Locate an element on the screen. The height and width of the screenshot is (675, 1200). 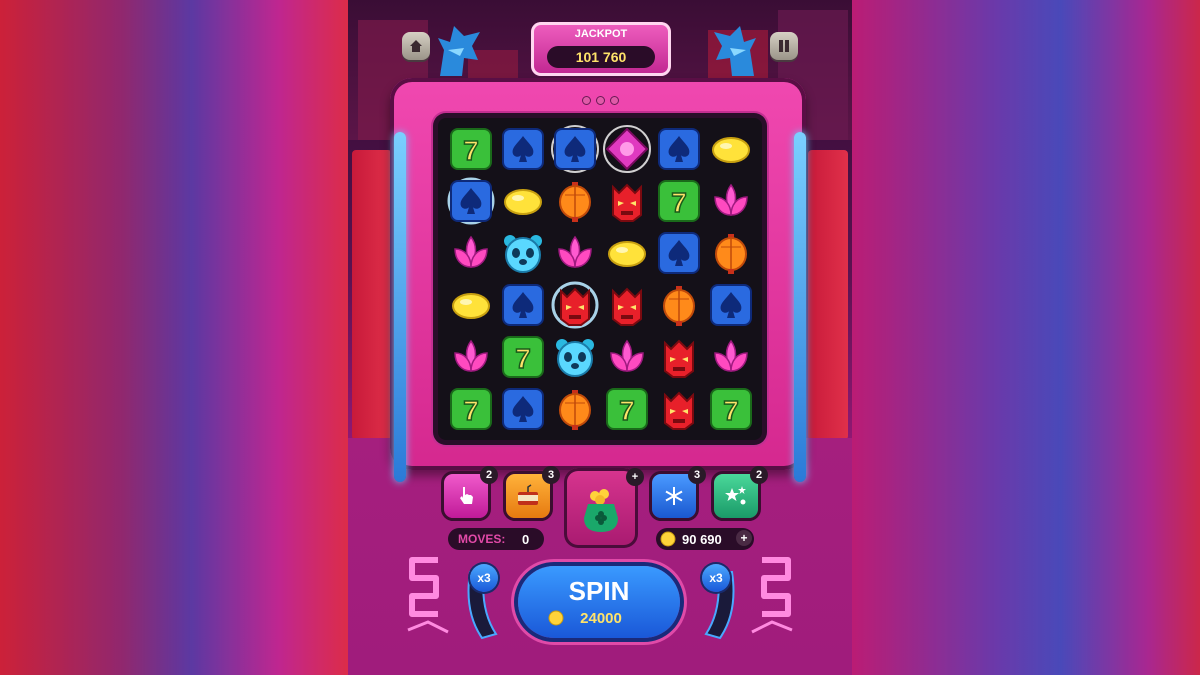
side-panel-left is located at coordinates (372, 295).